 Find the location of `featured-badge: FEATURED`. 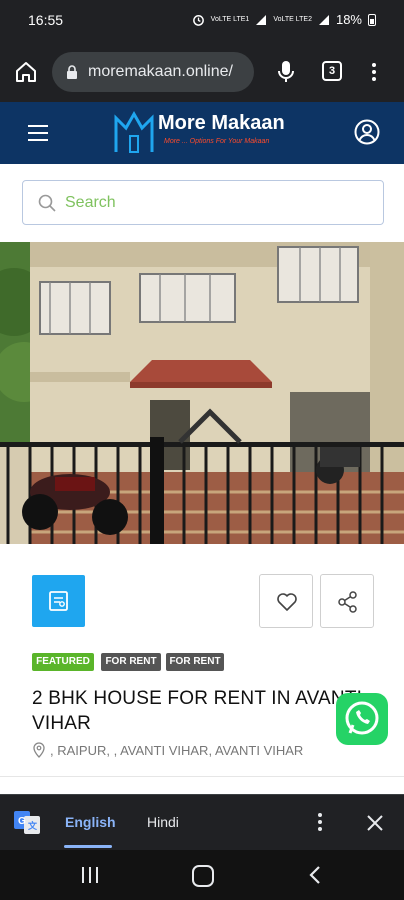

featured-badge: FEATURED is located at coordinates (63, 662).